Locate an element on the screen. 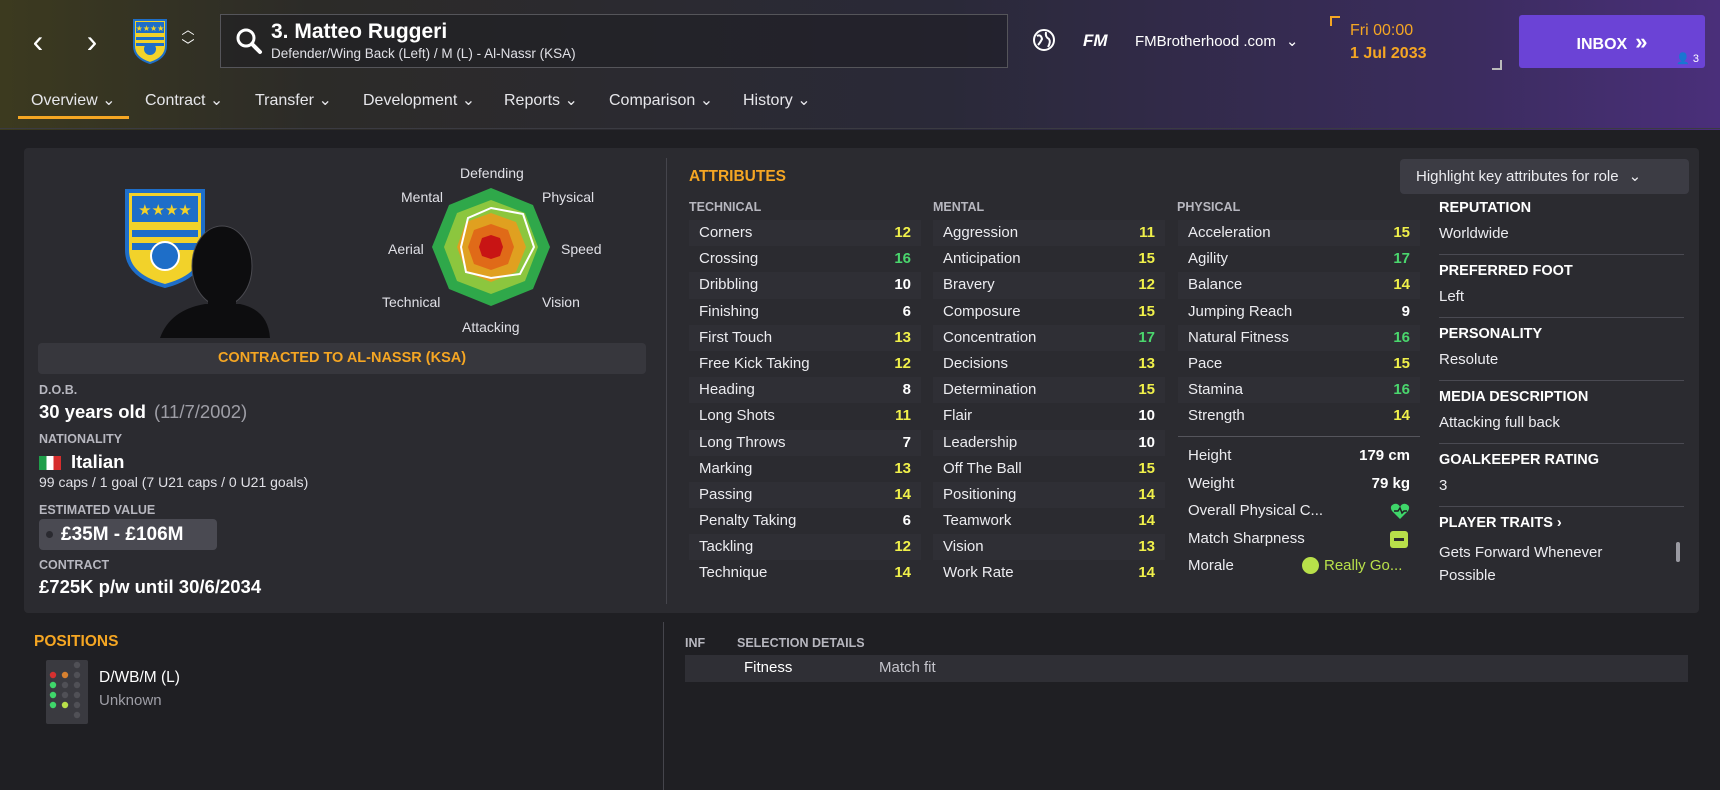  back-button: ‹ is located at coordinates (38, 42).